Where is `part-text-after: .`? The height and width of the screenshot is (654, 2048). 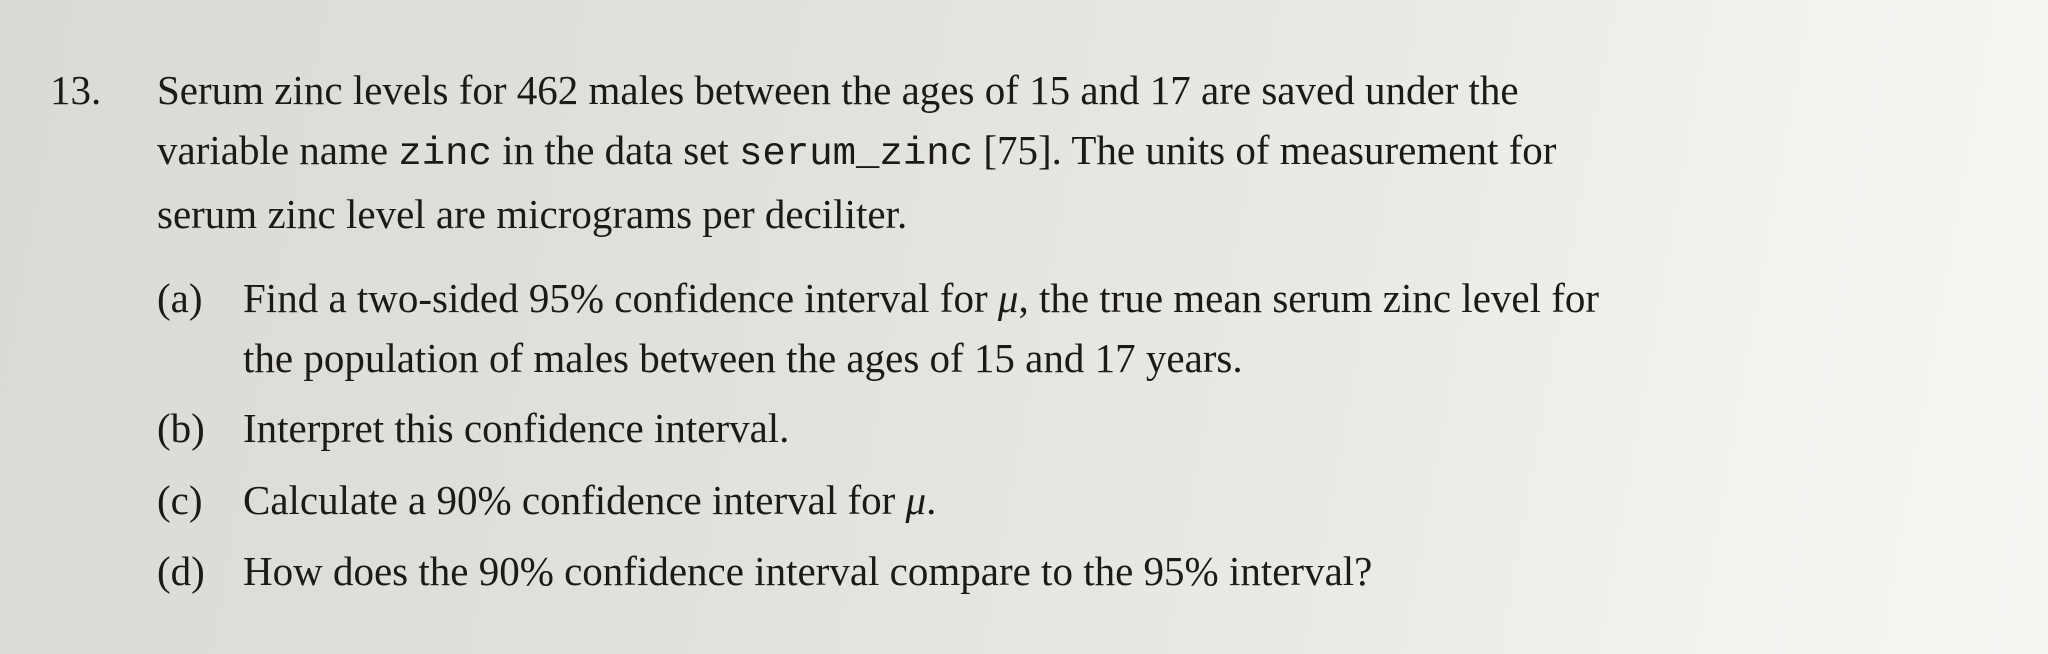
part-text-after: . is located at coordinates (931, 500).